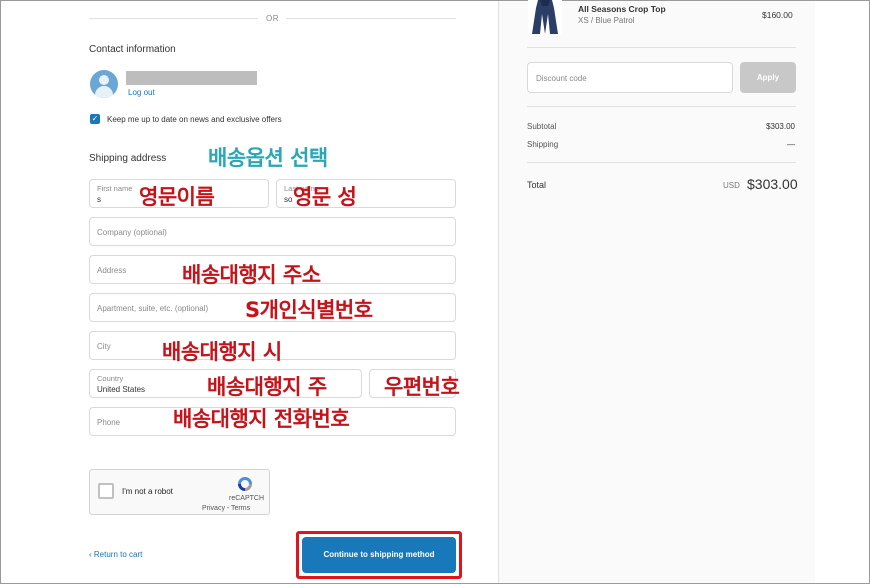 The width and height of the screenshot is (870, 584). I want to click on divider-line-left, so click(173, 18).